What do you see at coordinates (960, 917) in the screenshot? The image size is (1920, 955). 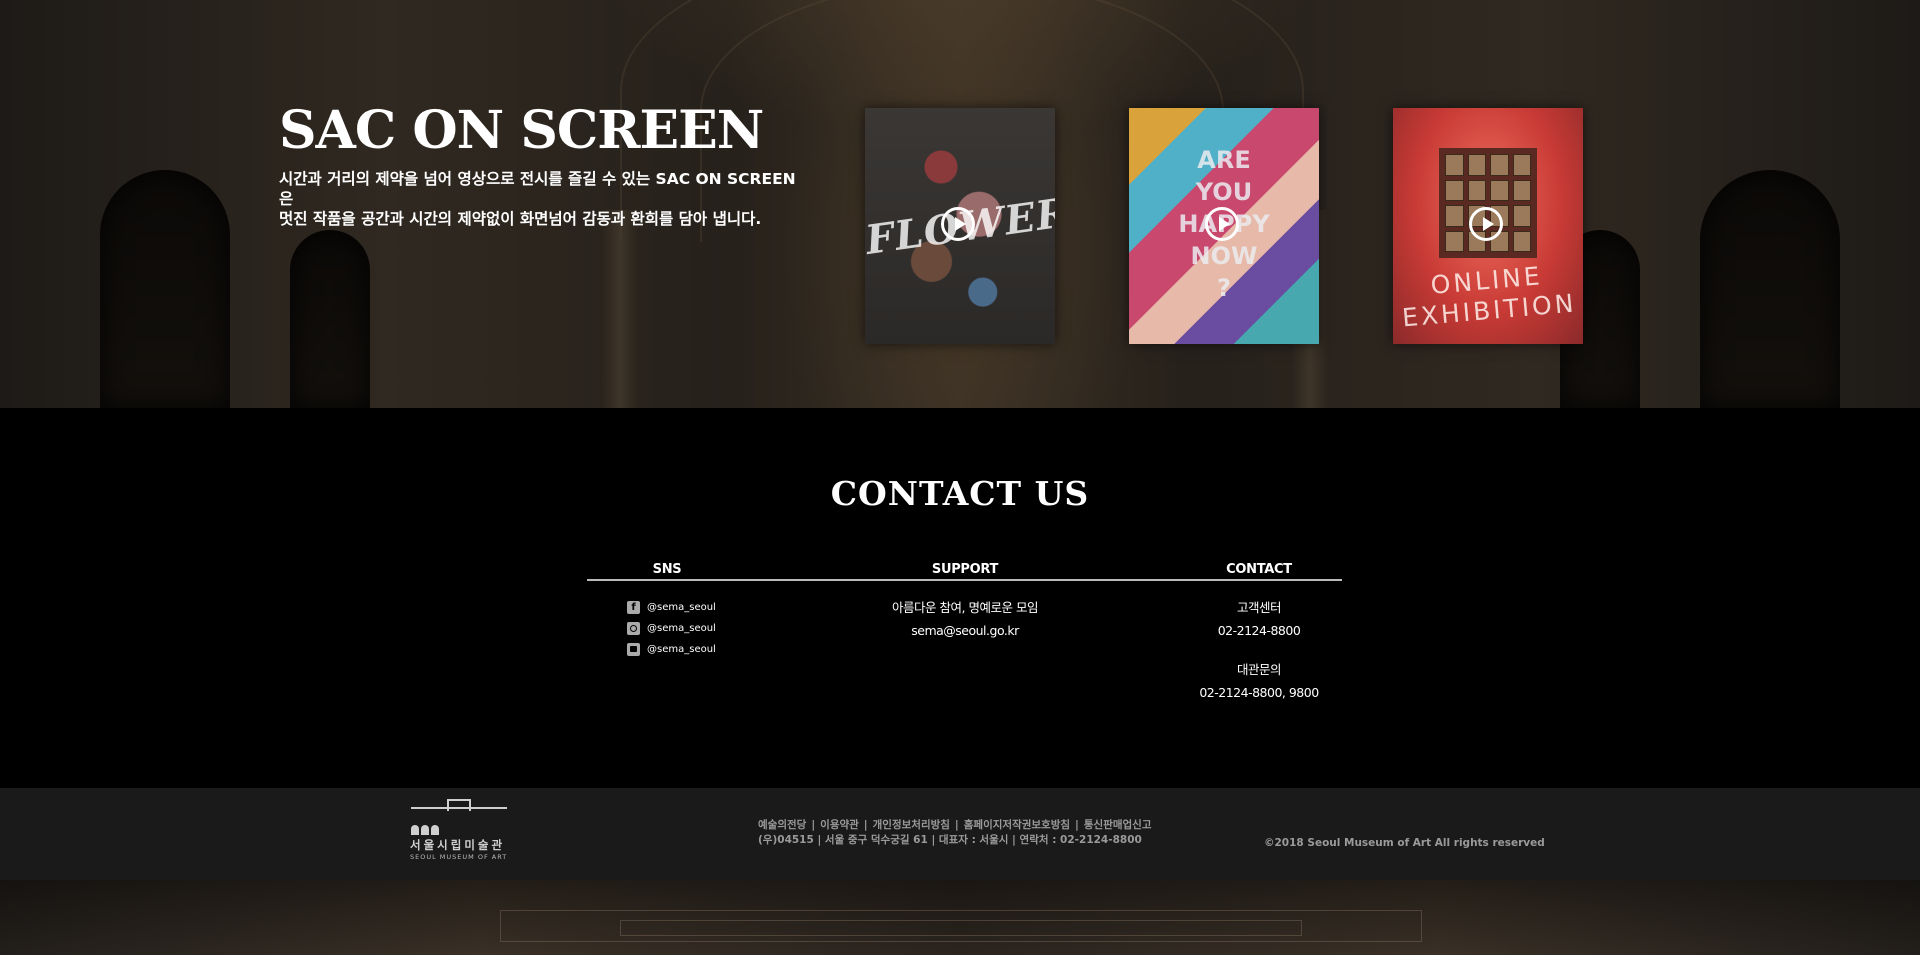 I see `background-gallery-strip` at bounding box center [960, 917].